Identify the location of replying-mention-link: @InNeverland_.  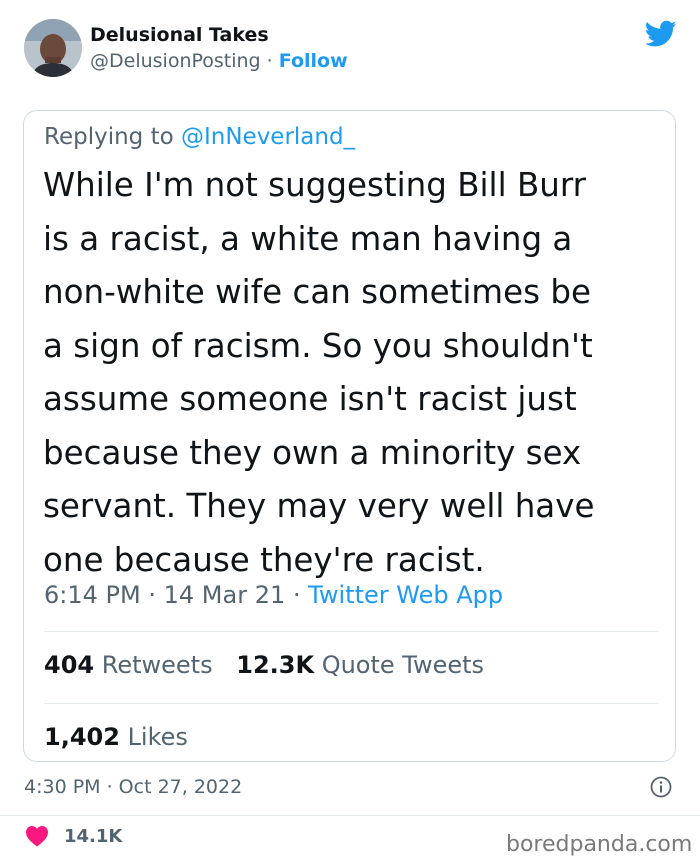
(268, 137).